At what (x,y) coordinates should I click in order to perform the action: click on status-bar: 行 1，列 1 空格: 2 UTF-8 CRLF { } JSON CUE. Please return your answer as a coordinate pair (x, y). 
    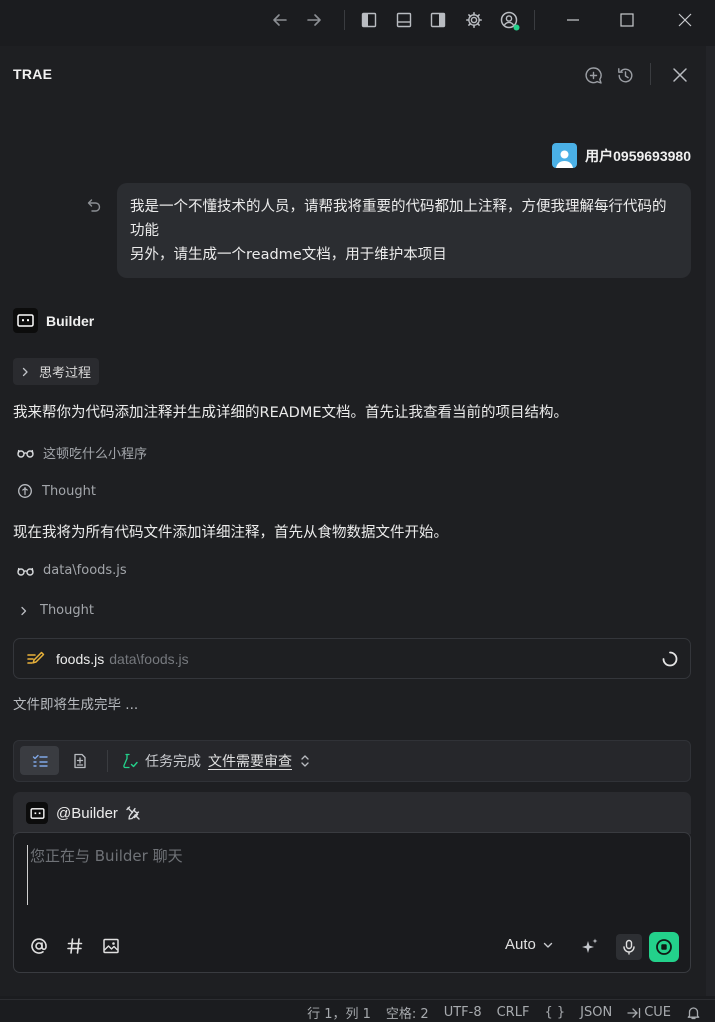
    Looking at the image, I should click on (357, 1010).